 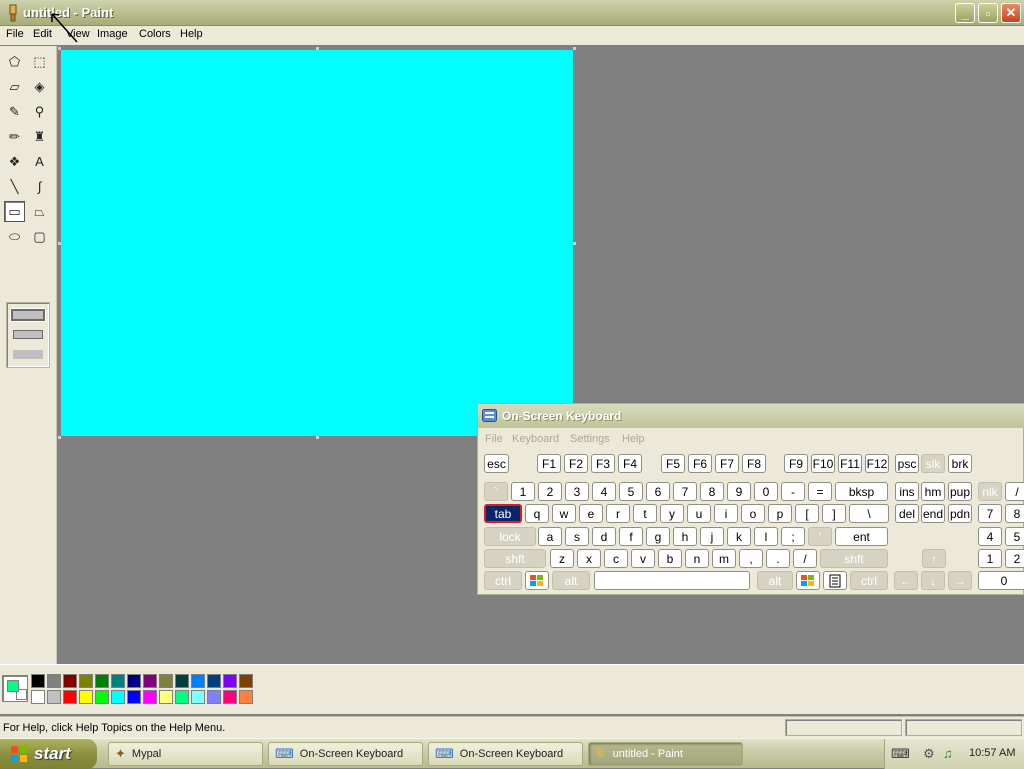 What do you see at coordinates (665, 754) in the screenshot?
I see `taskbar-button-paint: ♜ untitled - Paint` at bounding box center [665, 754].